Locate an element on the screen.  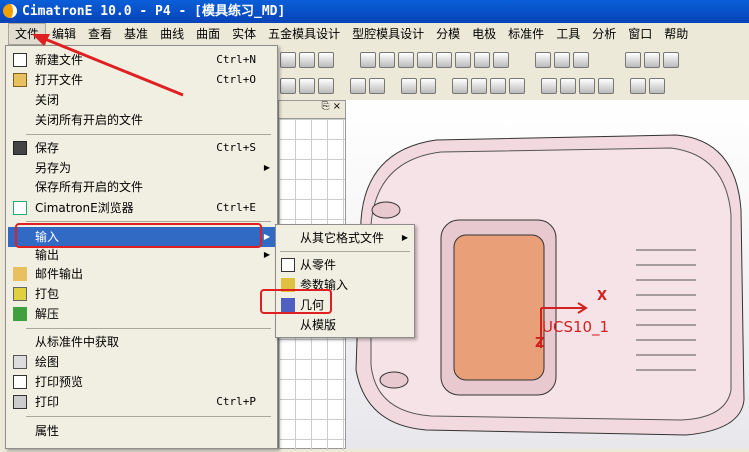
view-front-icon is located at coordinates (387, 60).